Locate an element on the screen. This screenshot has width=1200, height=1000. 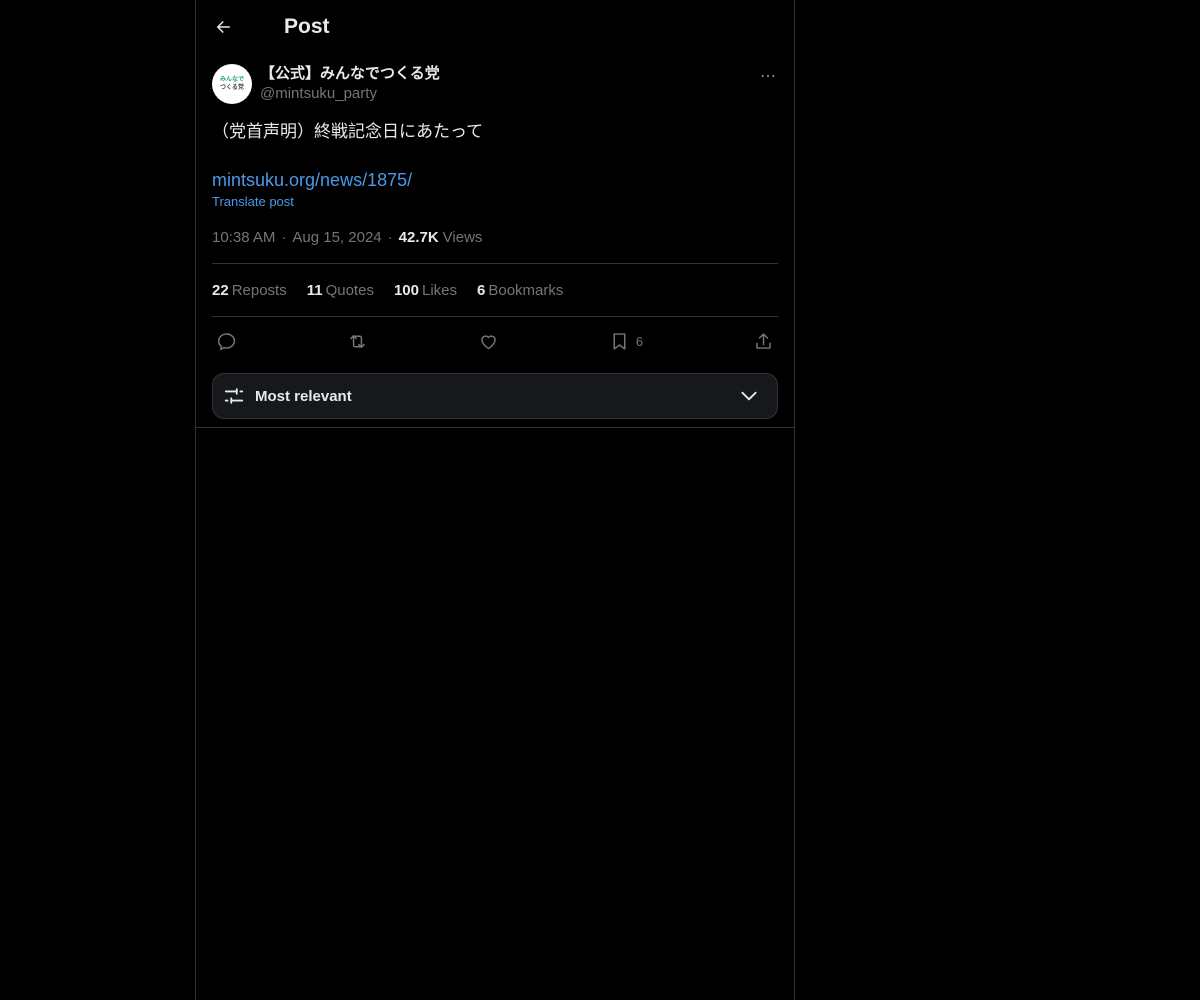
avatar-line2: つくる党 is located at coordinates (232, 88).